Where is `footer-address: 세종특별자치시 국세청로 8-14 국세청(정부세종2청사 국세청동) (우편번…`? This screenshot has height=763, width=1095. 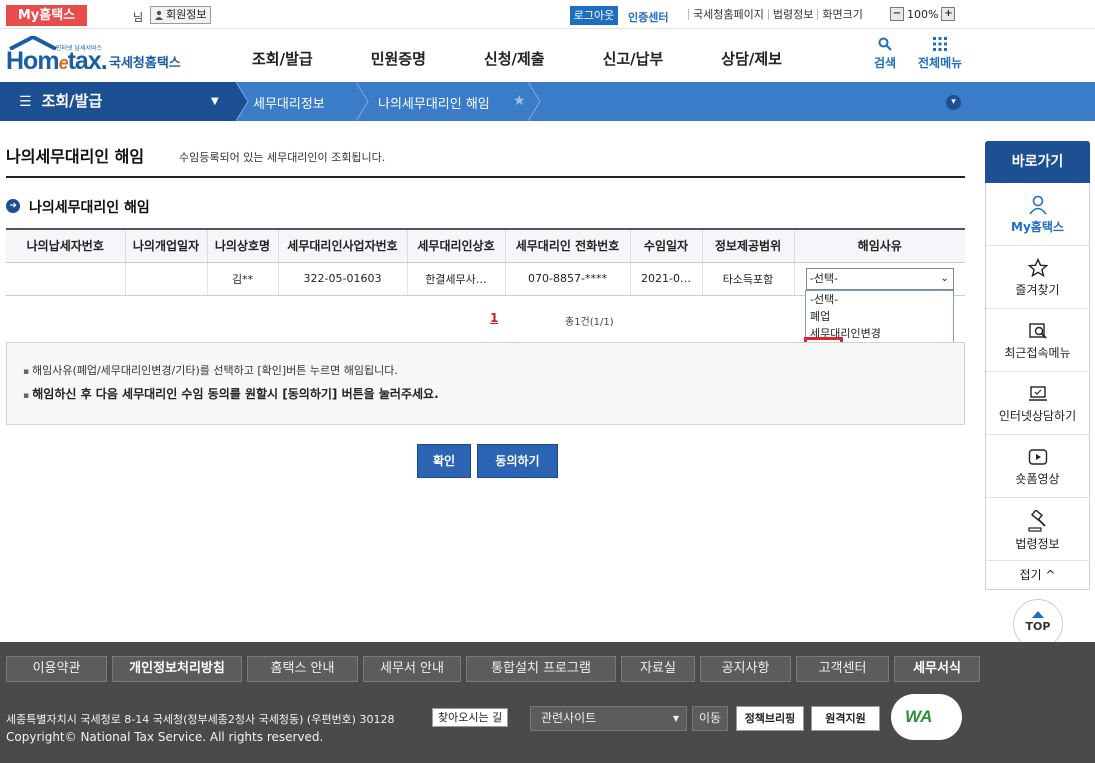 footer-address: 세종특별자치시 국세청로 8-14 국세청(정부세종2청사 국세청동) (우편번… is located at coordinates (200, 719).